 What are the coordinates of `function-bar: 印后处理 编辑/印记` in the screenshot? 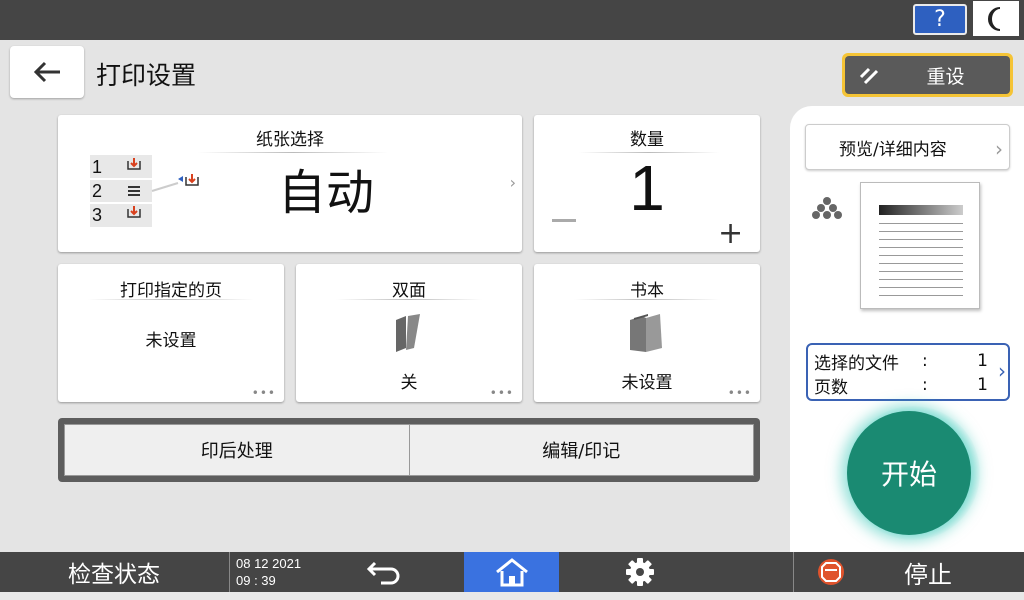 It's located at (409, 450).